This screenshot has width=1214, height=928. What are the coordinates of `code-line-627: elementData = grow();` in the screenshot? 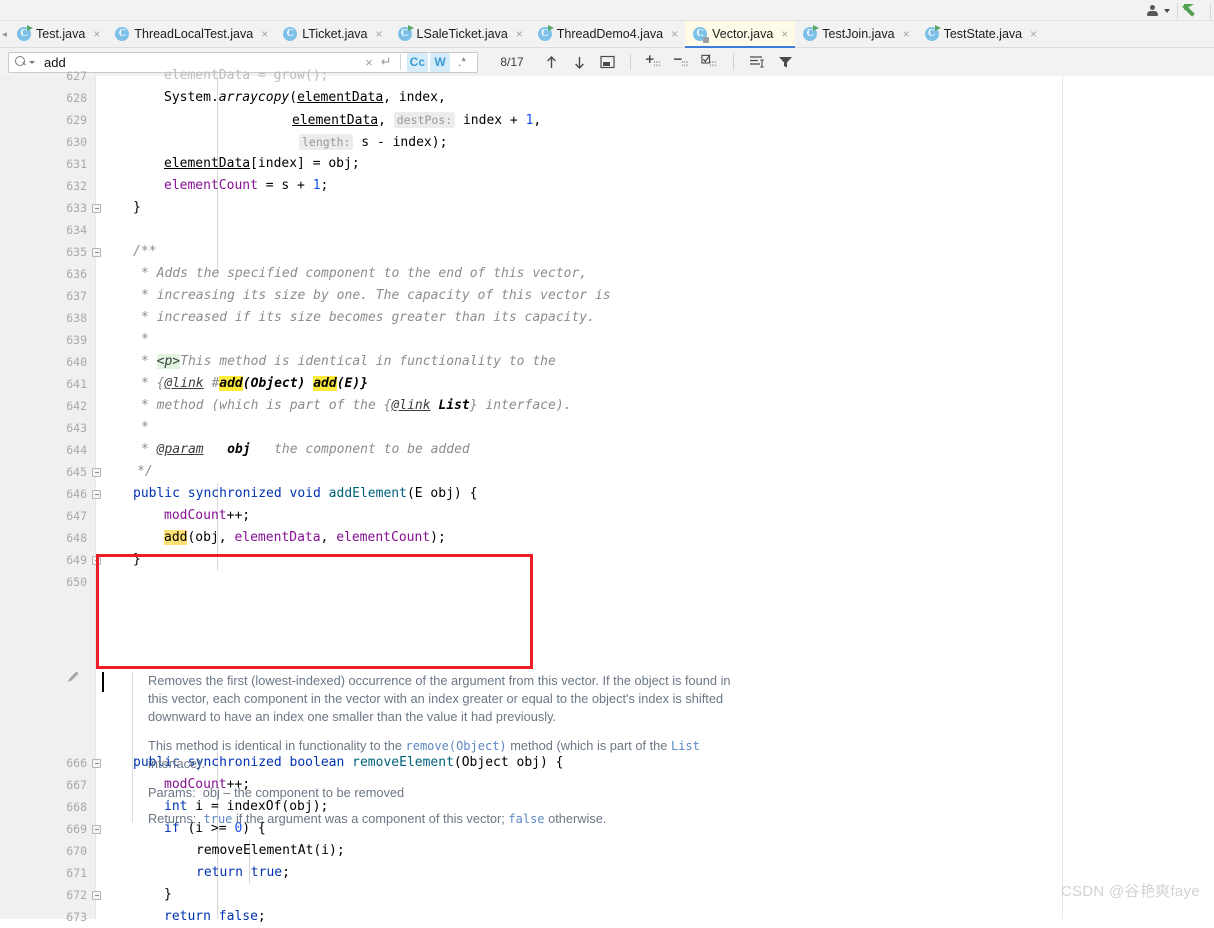 It's located at (246, 76).